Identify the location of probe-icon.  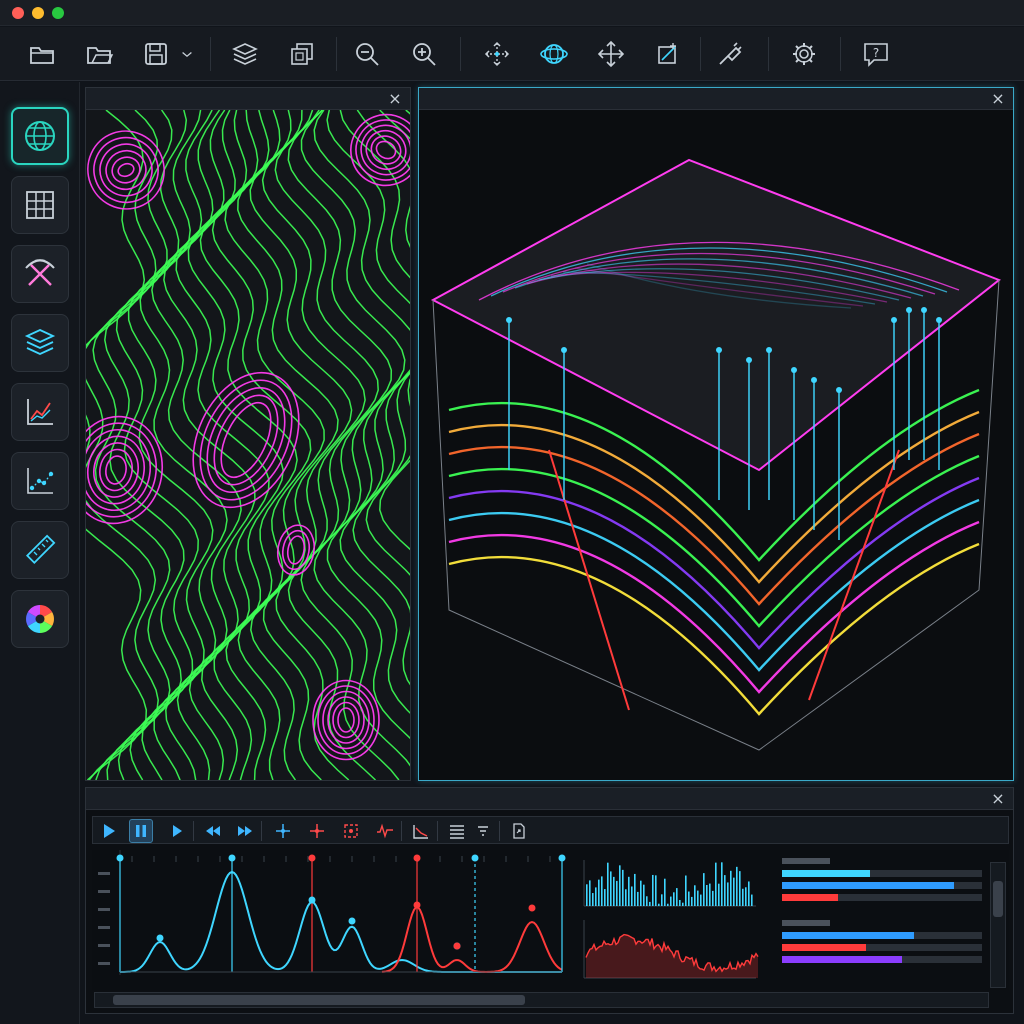
(730, 53).